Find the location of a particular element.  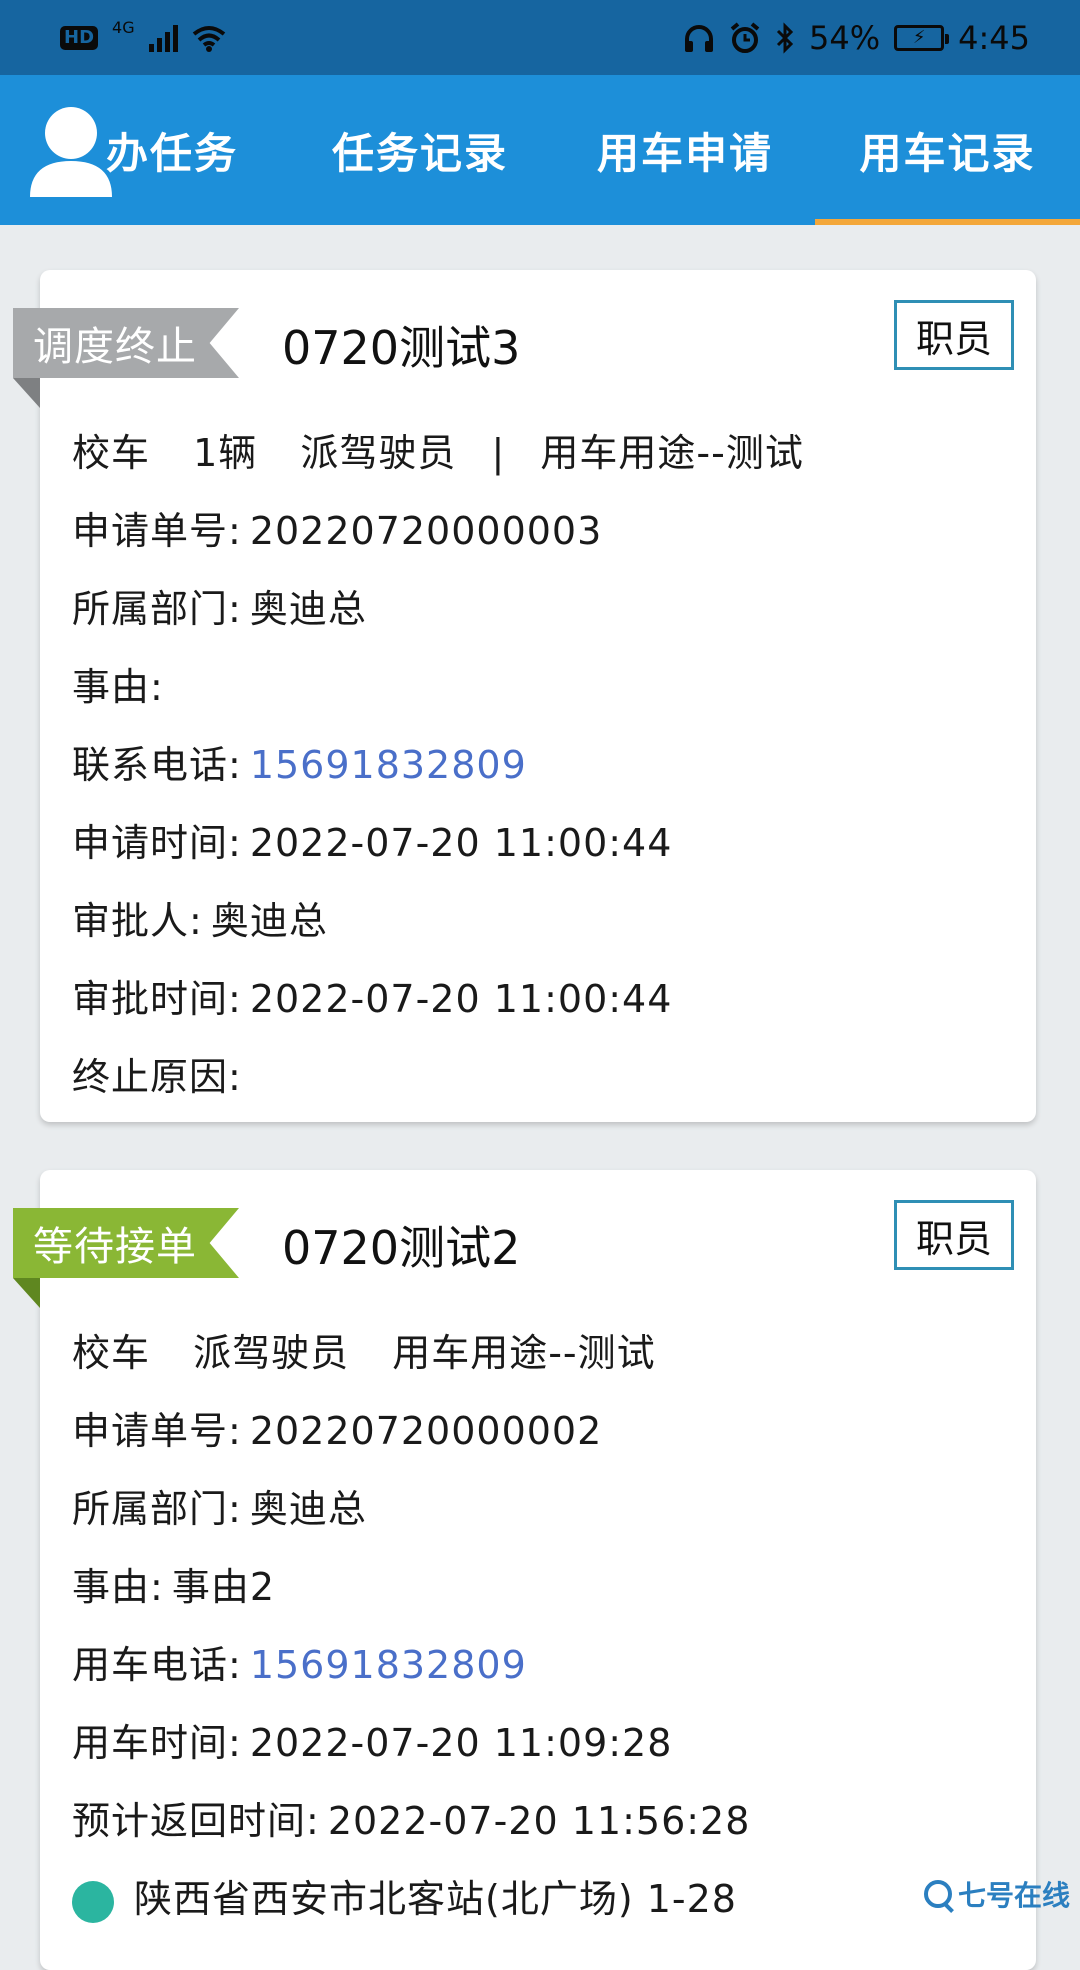

record-title: 0720测试2 is located at coordinates (401, 1245).